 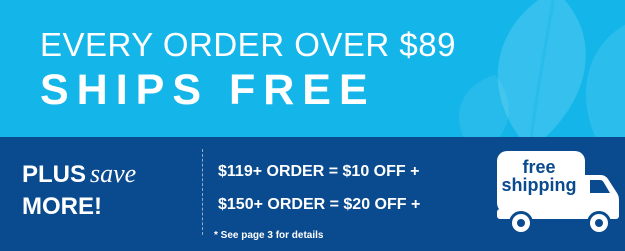 I want to click on save-text: save, so click(x=113, y=173).